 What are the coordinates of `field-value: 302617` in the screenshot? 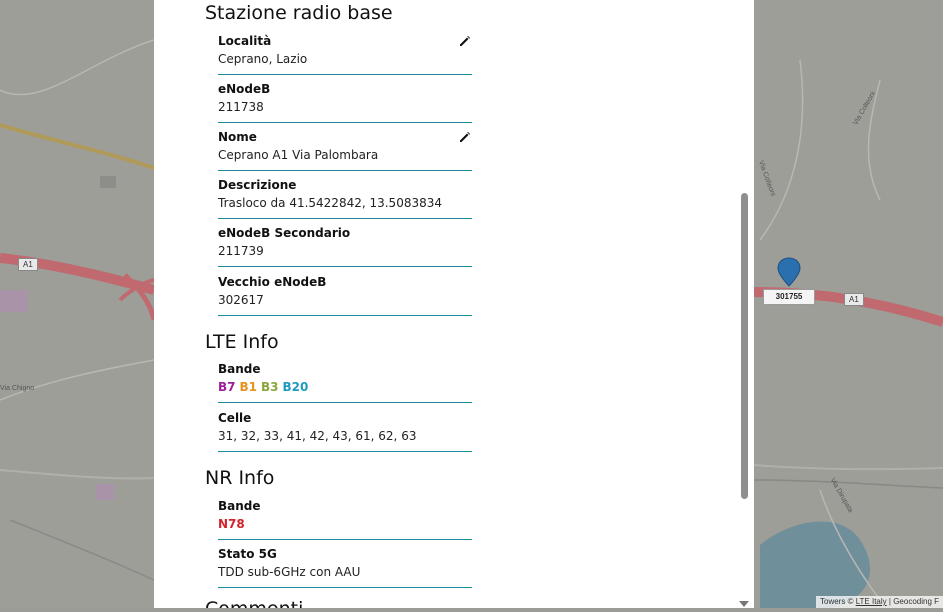 It's located at (241, 300).